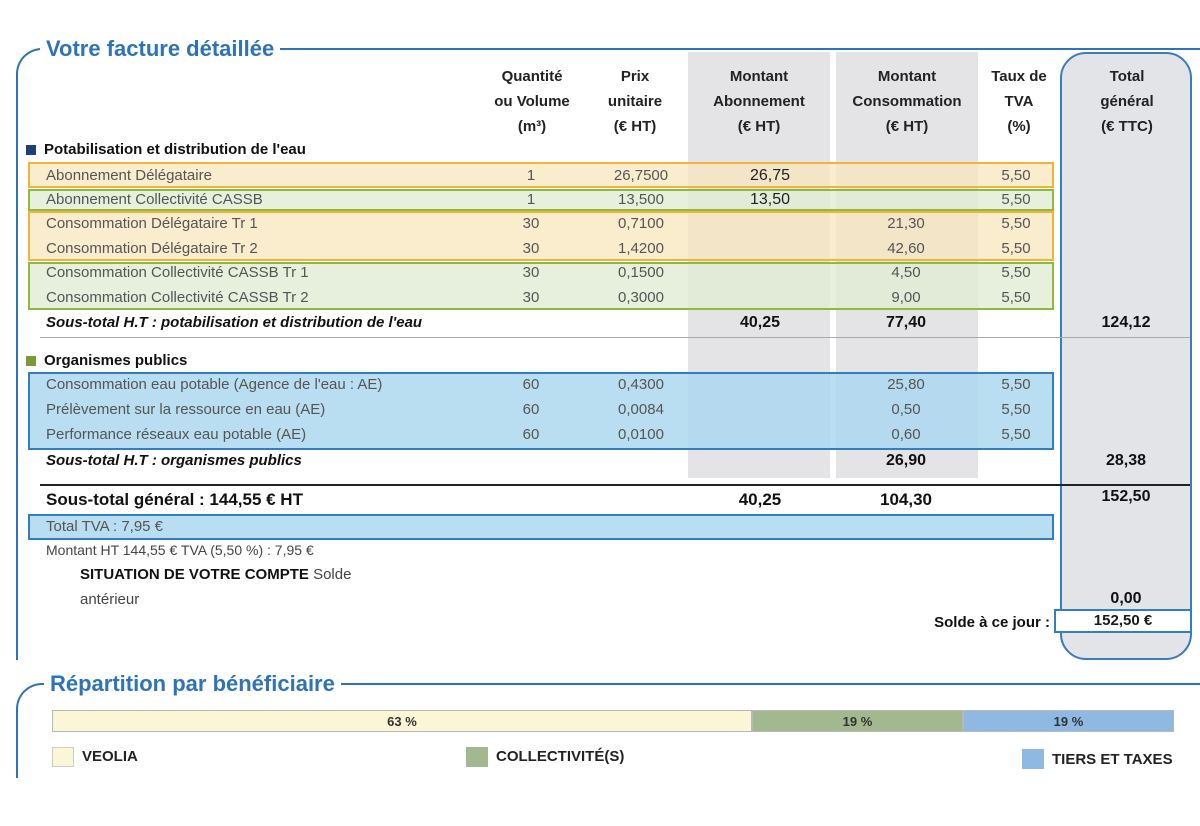 This screenshot has width=1200, height=826. What do you see at coordinates (129, 175) in the screenshot?
I see `cell-label: Abonnement Délégataire` at bounding box center [129, 175].